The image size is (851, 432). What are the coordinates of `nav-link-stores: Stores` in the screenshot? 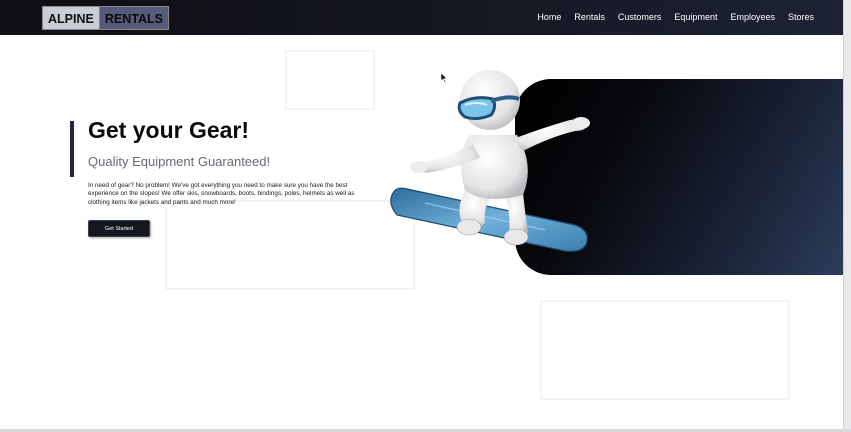 It's located at (801, 17).